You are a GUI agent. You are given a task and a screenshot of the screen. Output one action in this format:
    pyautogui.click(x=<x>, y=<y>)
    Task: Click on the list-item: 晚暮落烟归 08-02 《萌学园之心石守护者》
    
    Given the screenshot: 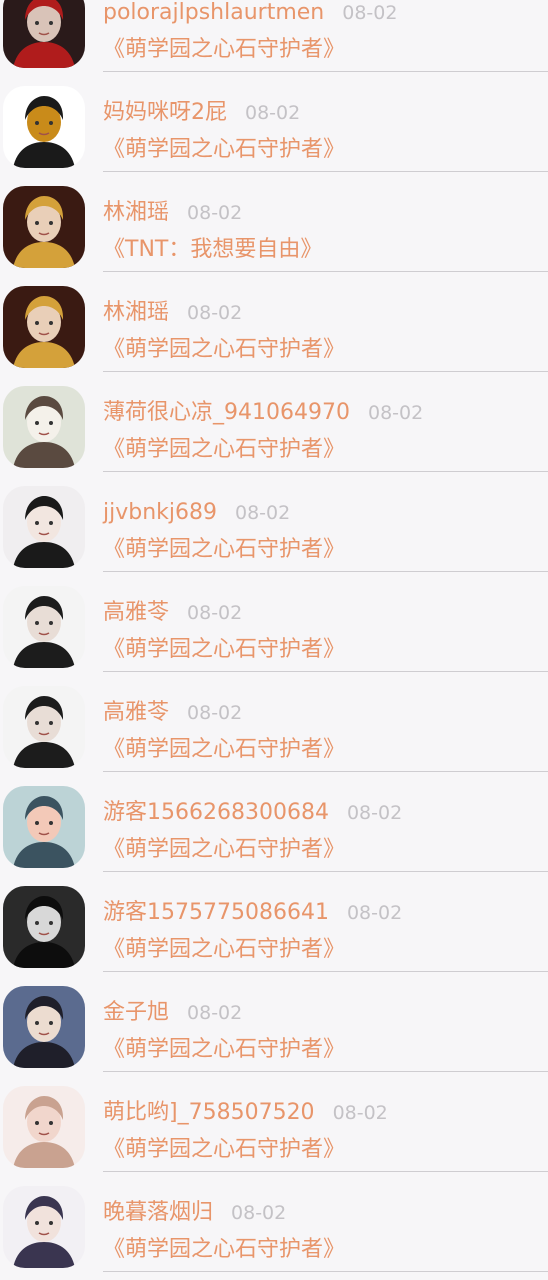 What is the action you would take?
    pyautogui.click(x=274, y=1222)
    